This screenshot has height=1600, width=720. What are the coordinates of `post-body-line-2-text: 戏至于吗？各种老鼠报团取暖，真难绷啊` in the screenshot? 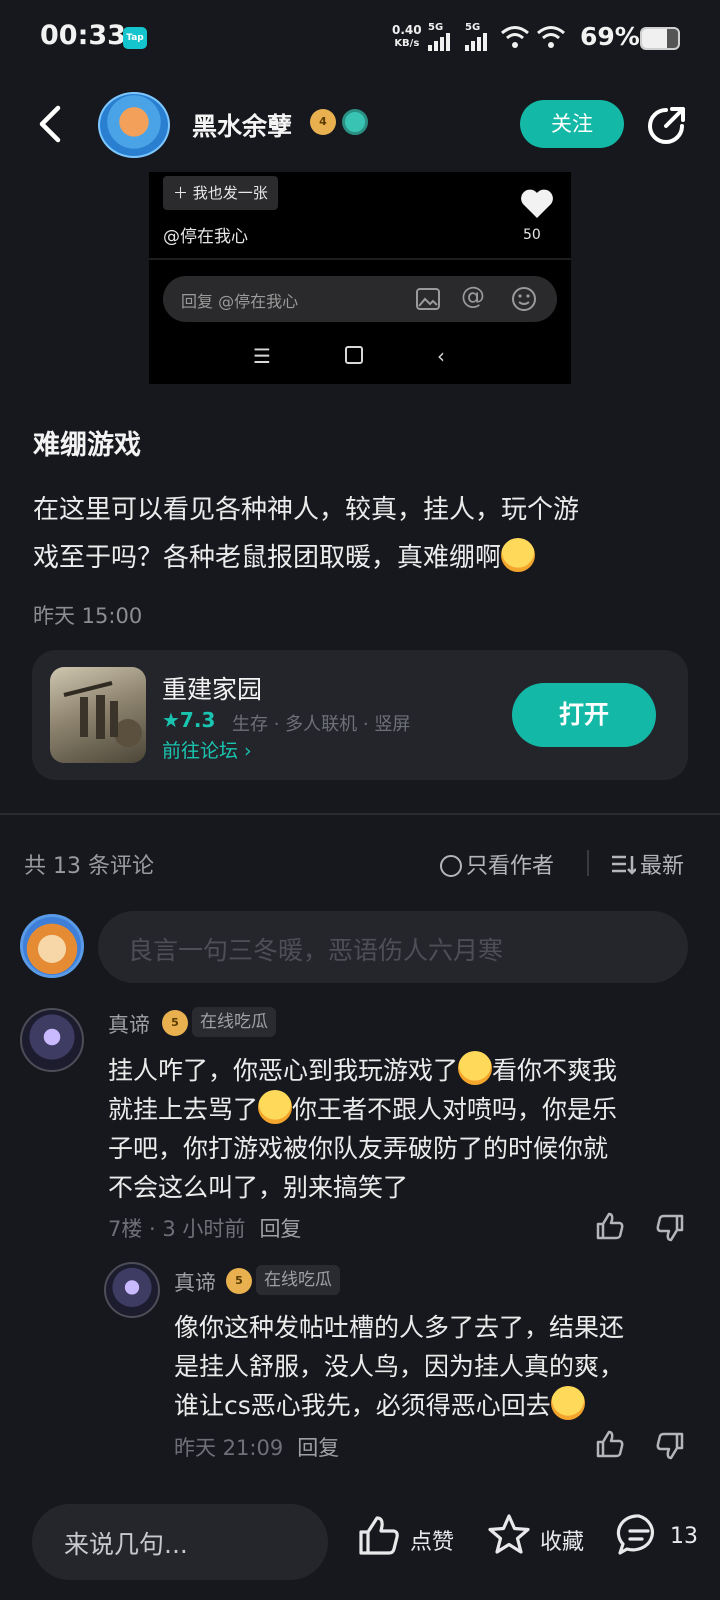 It's located at (267, 558).